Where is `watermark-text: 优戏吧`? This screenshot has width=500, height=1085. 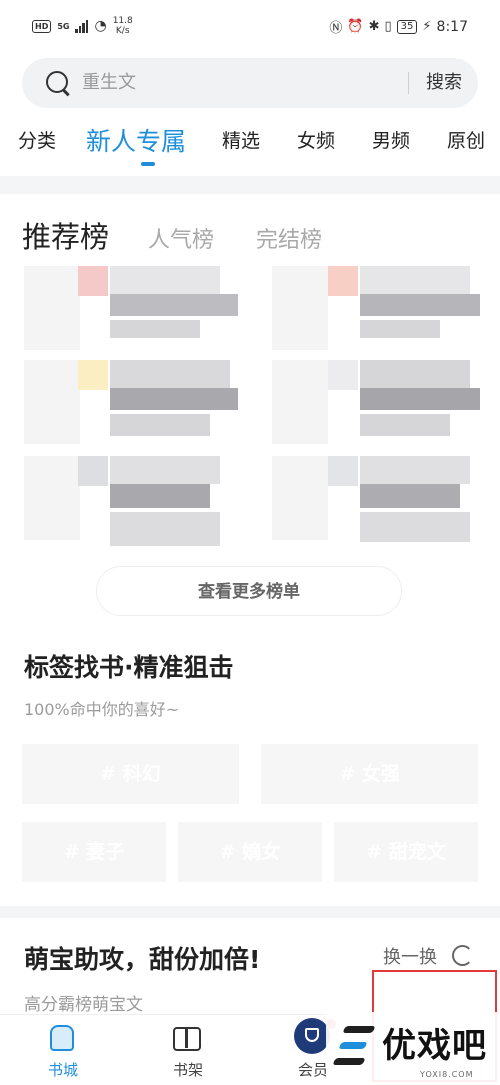 watermark-text: 优戏吧 is located at coordinates (434, 1046).